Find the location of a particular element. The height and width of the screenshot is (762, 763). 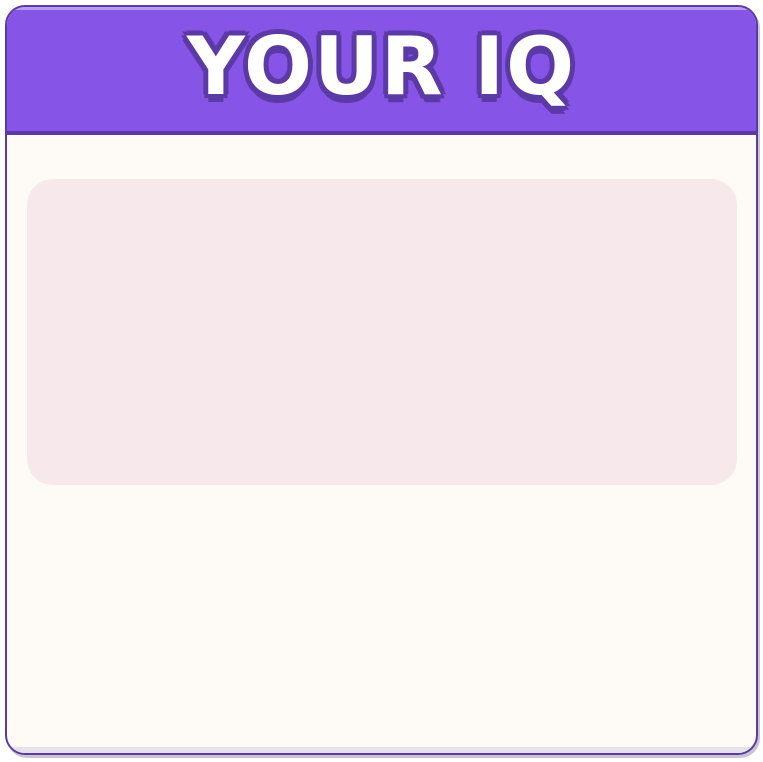

card-bottom-shade is located at coordinates (381, 750).